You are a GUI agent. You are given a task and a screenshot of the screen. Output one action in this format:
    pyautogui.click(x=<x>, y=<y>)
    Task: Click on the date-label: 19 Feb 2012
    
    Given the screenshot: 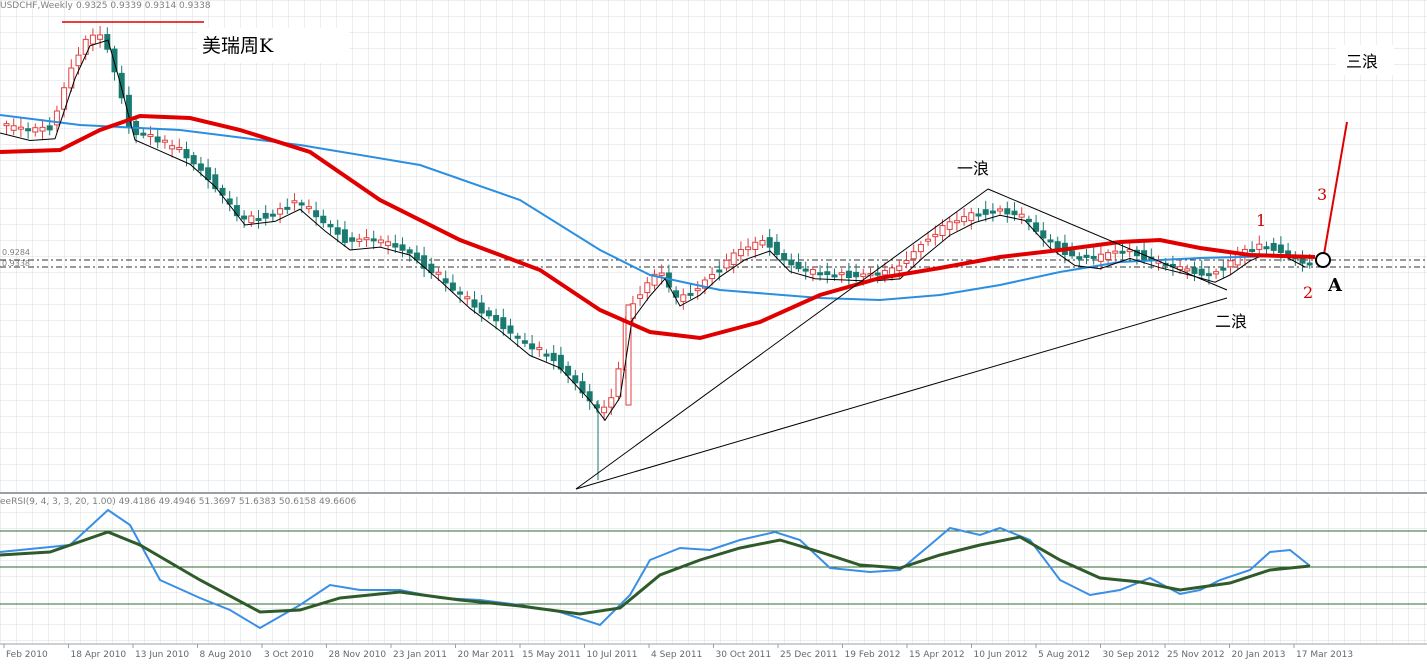 What is the action you would take?
    pyautogui.click(x=873, y=655)
    